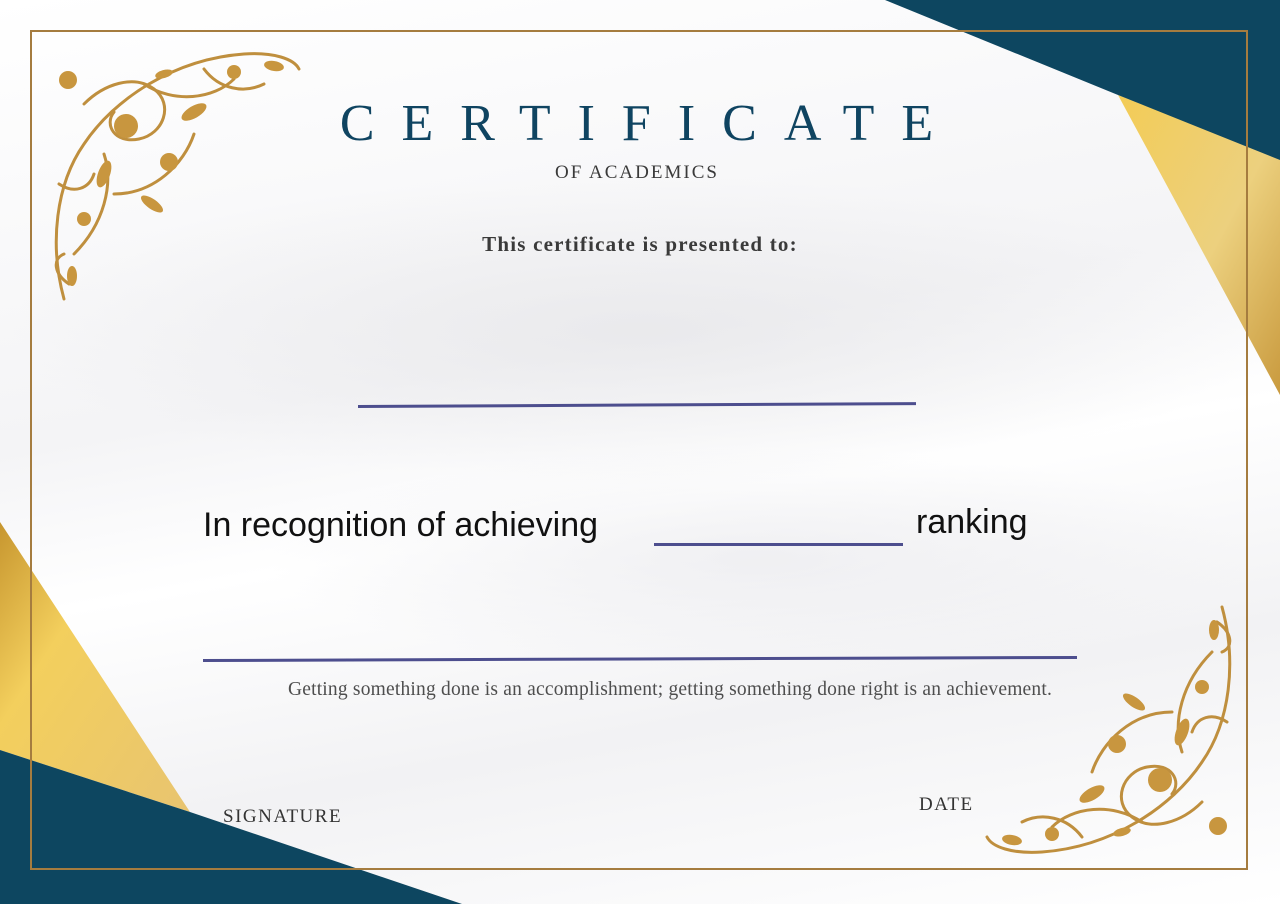  I want to click on signature-label: SIGNATURE, so click(283, 816).